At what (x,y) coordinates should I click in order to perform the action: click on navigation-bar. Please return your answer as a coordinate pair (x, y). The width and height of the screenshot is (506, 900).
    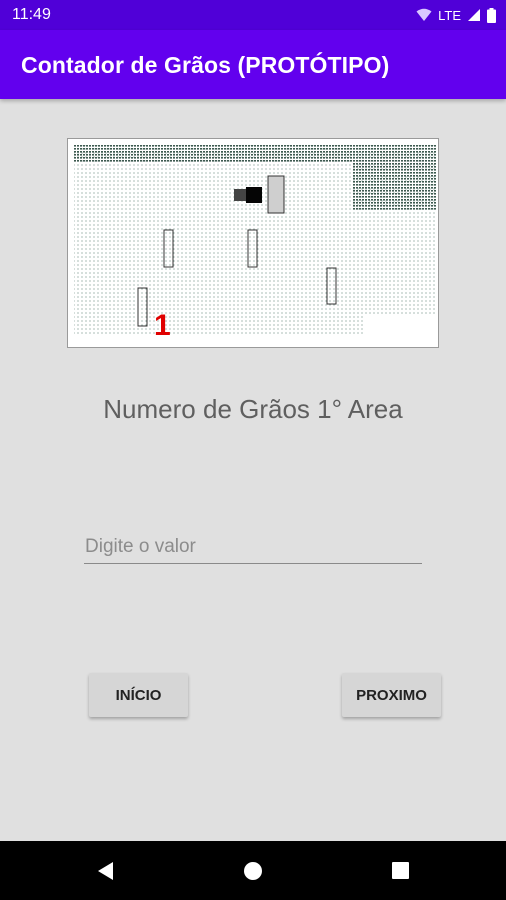
    Looking at the image, I should click on (253, 870).